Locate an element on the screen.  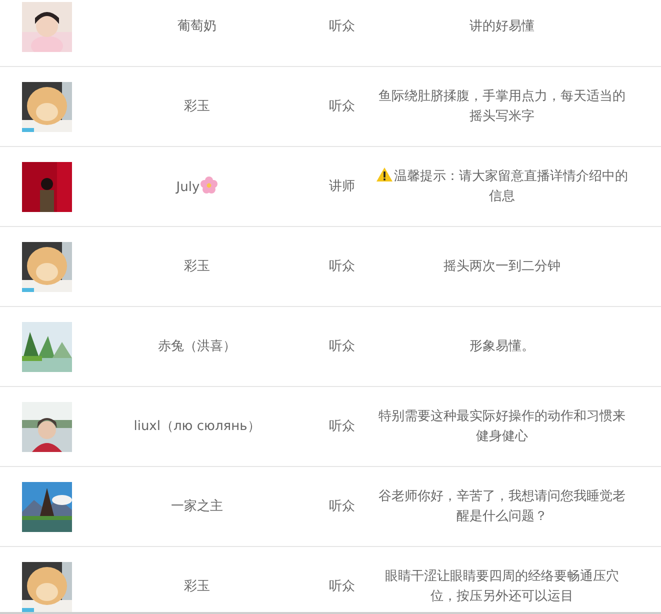
user-name: 赤兔（洪喜） is located at coordinates (197, 346).